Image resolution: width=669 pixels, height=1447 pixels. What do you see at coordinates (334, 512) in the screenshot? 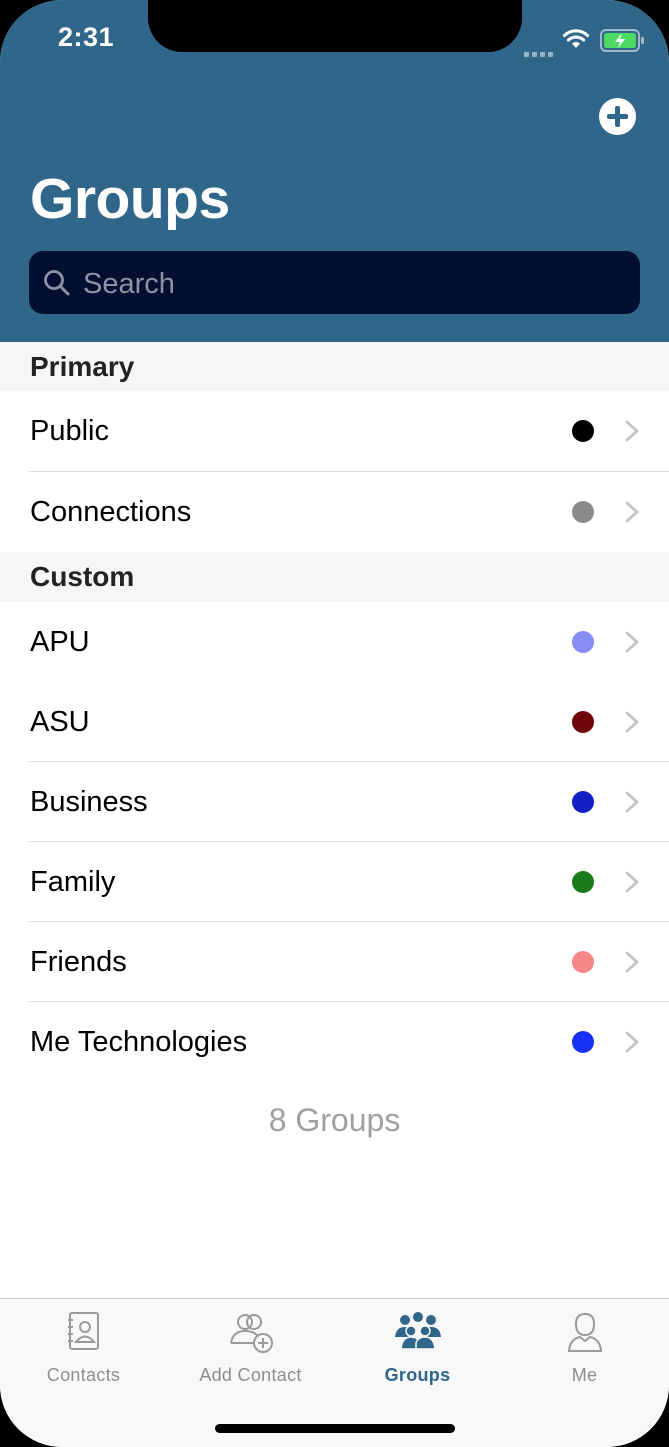
I see `group-row-connections: Connections` at bounding box center [334, 512].